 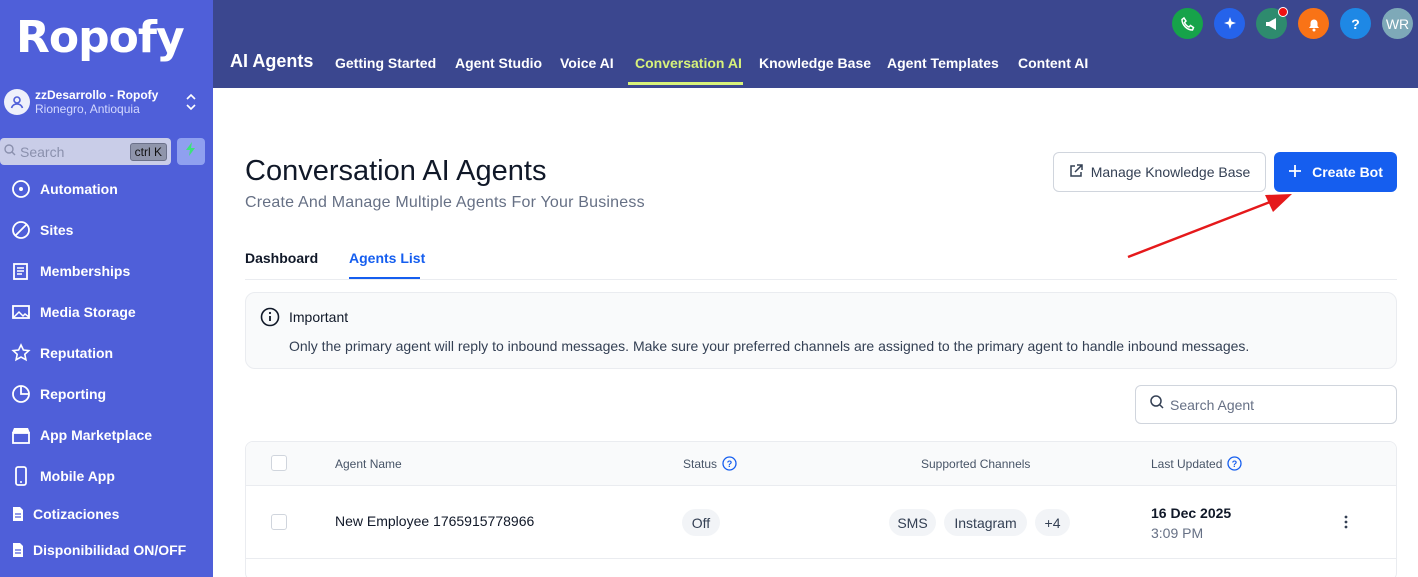 I want to click on account-avatar-icon, so click(x=17, y=102).